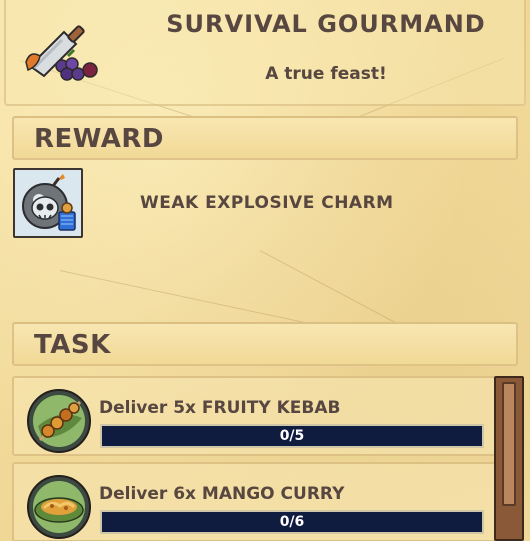 Image resolution: width=530 pixels, height=541 pixels. Describe the element at coordinates (265, 344) in the screenshot. I see `task-section-header: TASK` at that location.